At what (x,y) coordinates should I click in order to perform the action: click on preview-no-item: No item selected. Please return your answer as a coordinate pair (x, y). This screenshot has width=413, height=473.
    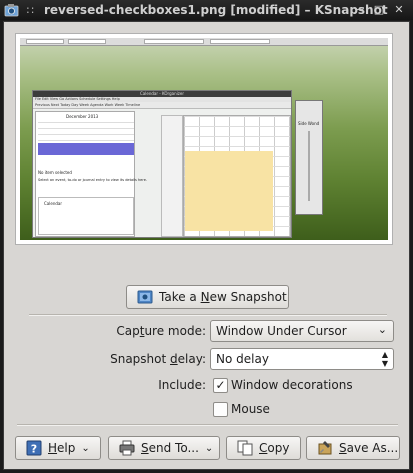
    Looking at the image, I should click on (55, 172).